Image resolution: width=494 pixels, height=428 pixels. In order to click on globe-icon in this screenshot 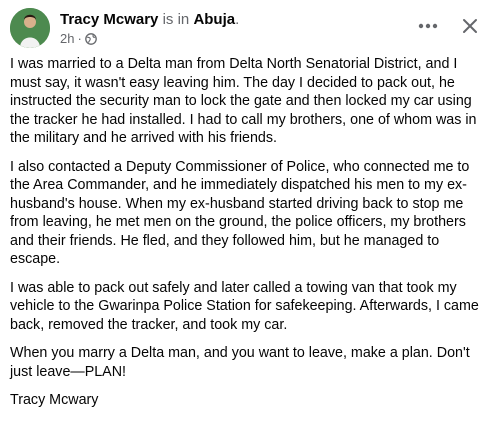, I will do `click(90, 39)`.